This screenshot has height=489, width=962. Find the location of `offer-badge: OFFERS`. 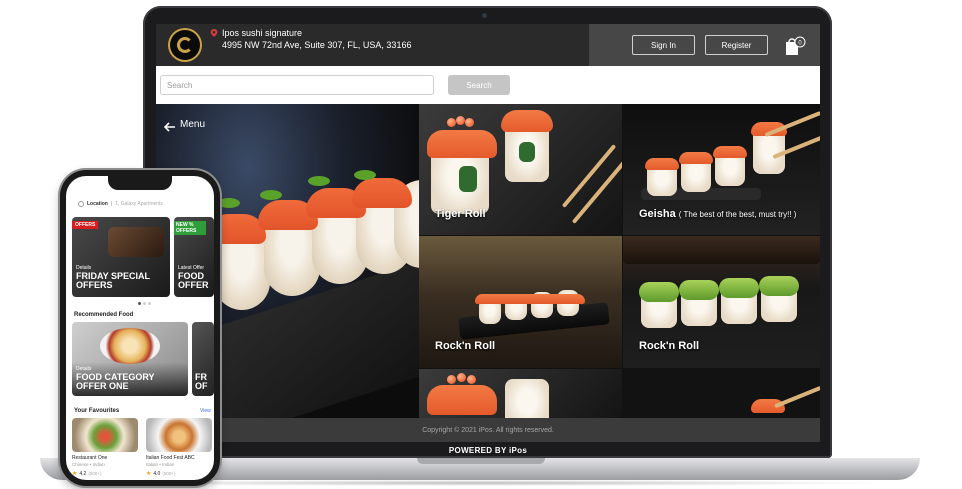

offer-badge: OFFERS is located at coordinates (85, 225).